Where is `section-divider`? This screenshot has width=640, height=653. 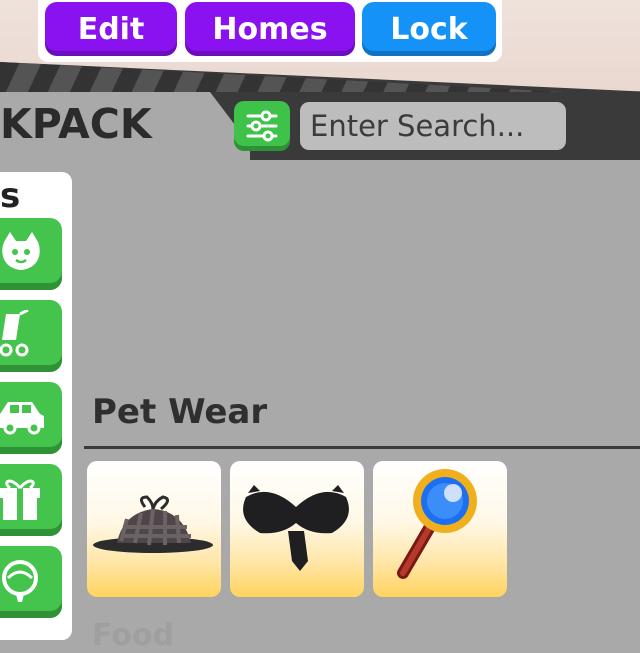
section-divider is located at coordinates (362, 447).